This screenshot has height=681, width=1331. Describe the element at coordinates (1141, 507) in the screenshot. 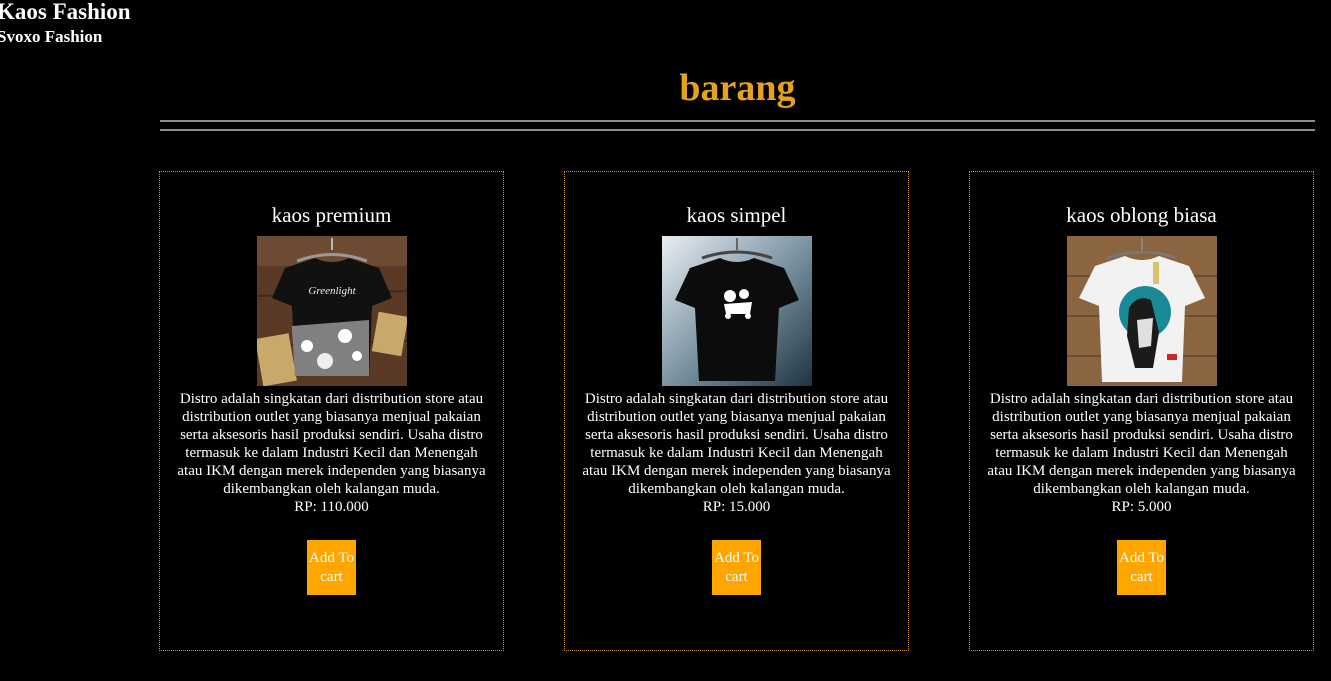

I see `product-price: RP: 5.000` at that location.